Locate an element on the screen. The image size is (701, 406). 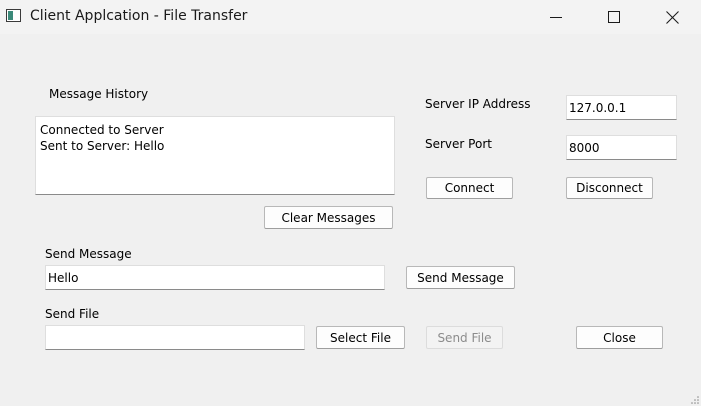
maximize-button is located at coordinates (614, 17).